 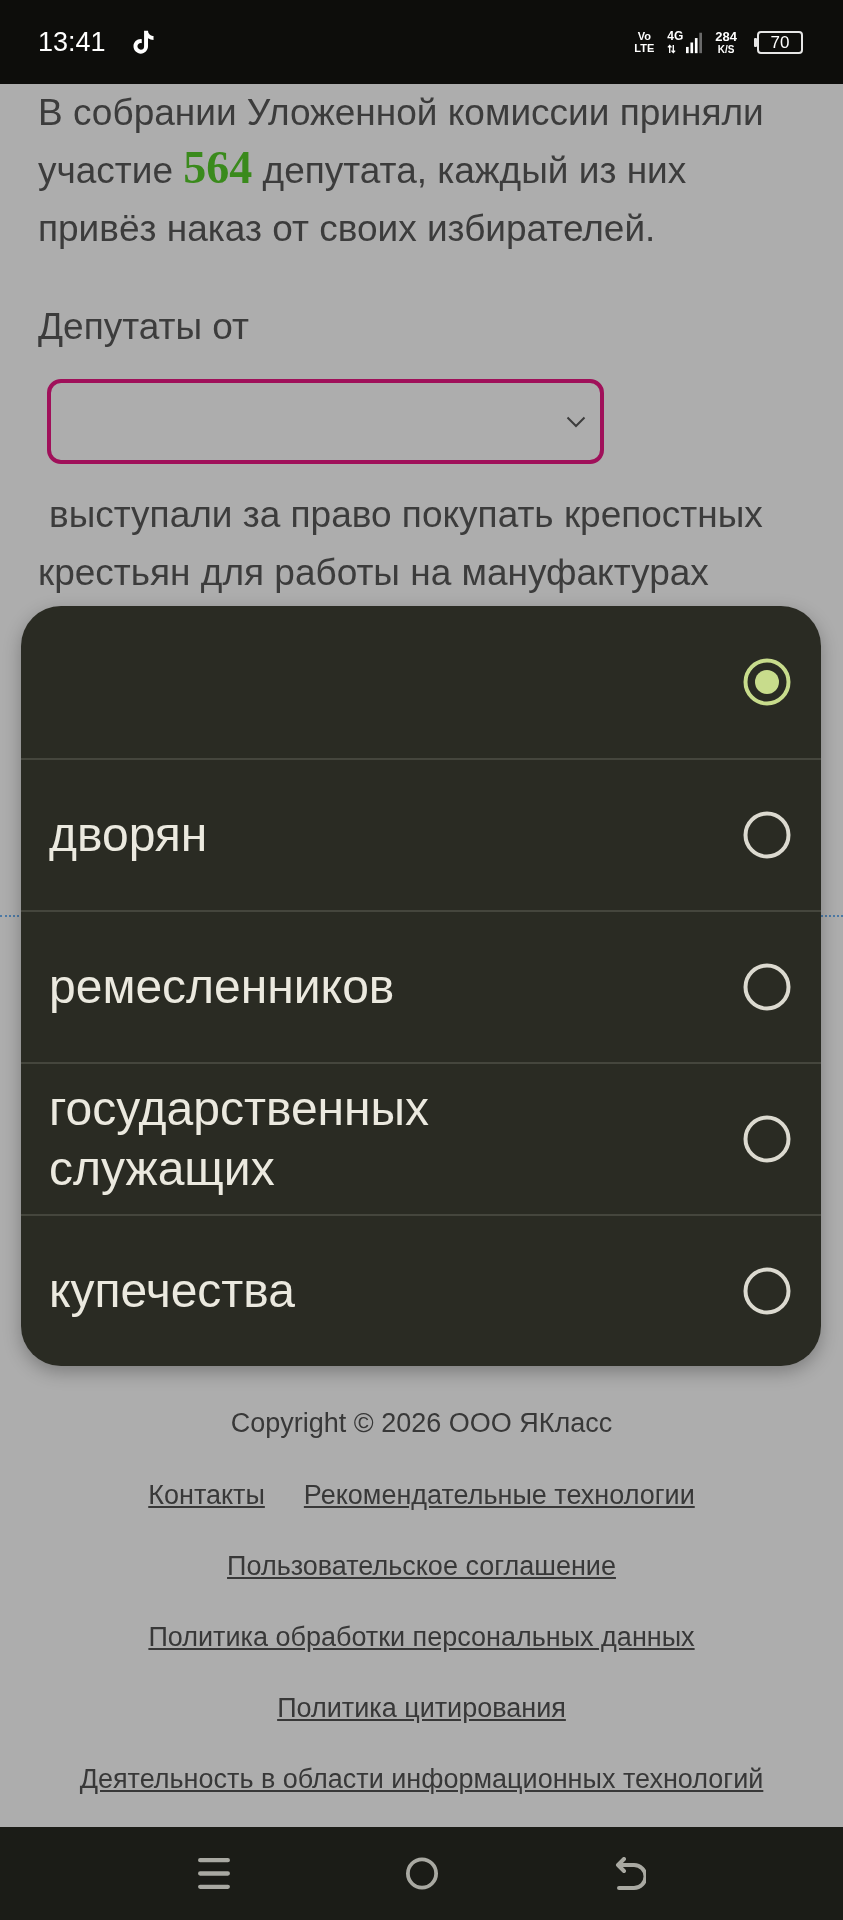 I want to click on prompt-text: Депутаты от, so click(x=144, y=327).